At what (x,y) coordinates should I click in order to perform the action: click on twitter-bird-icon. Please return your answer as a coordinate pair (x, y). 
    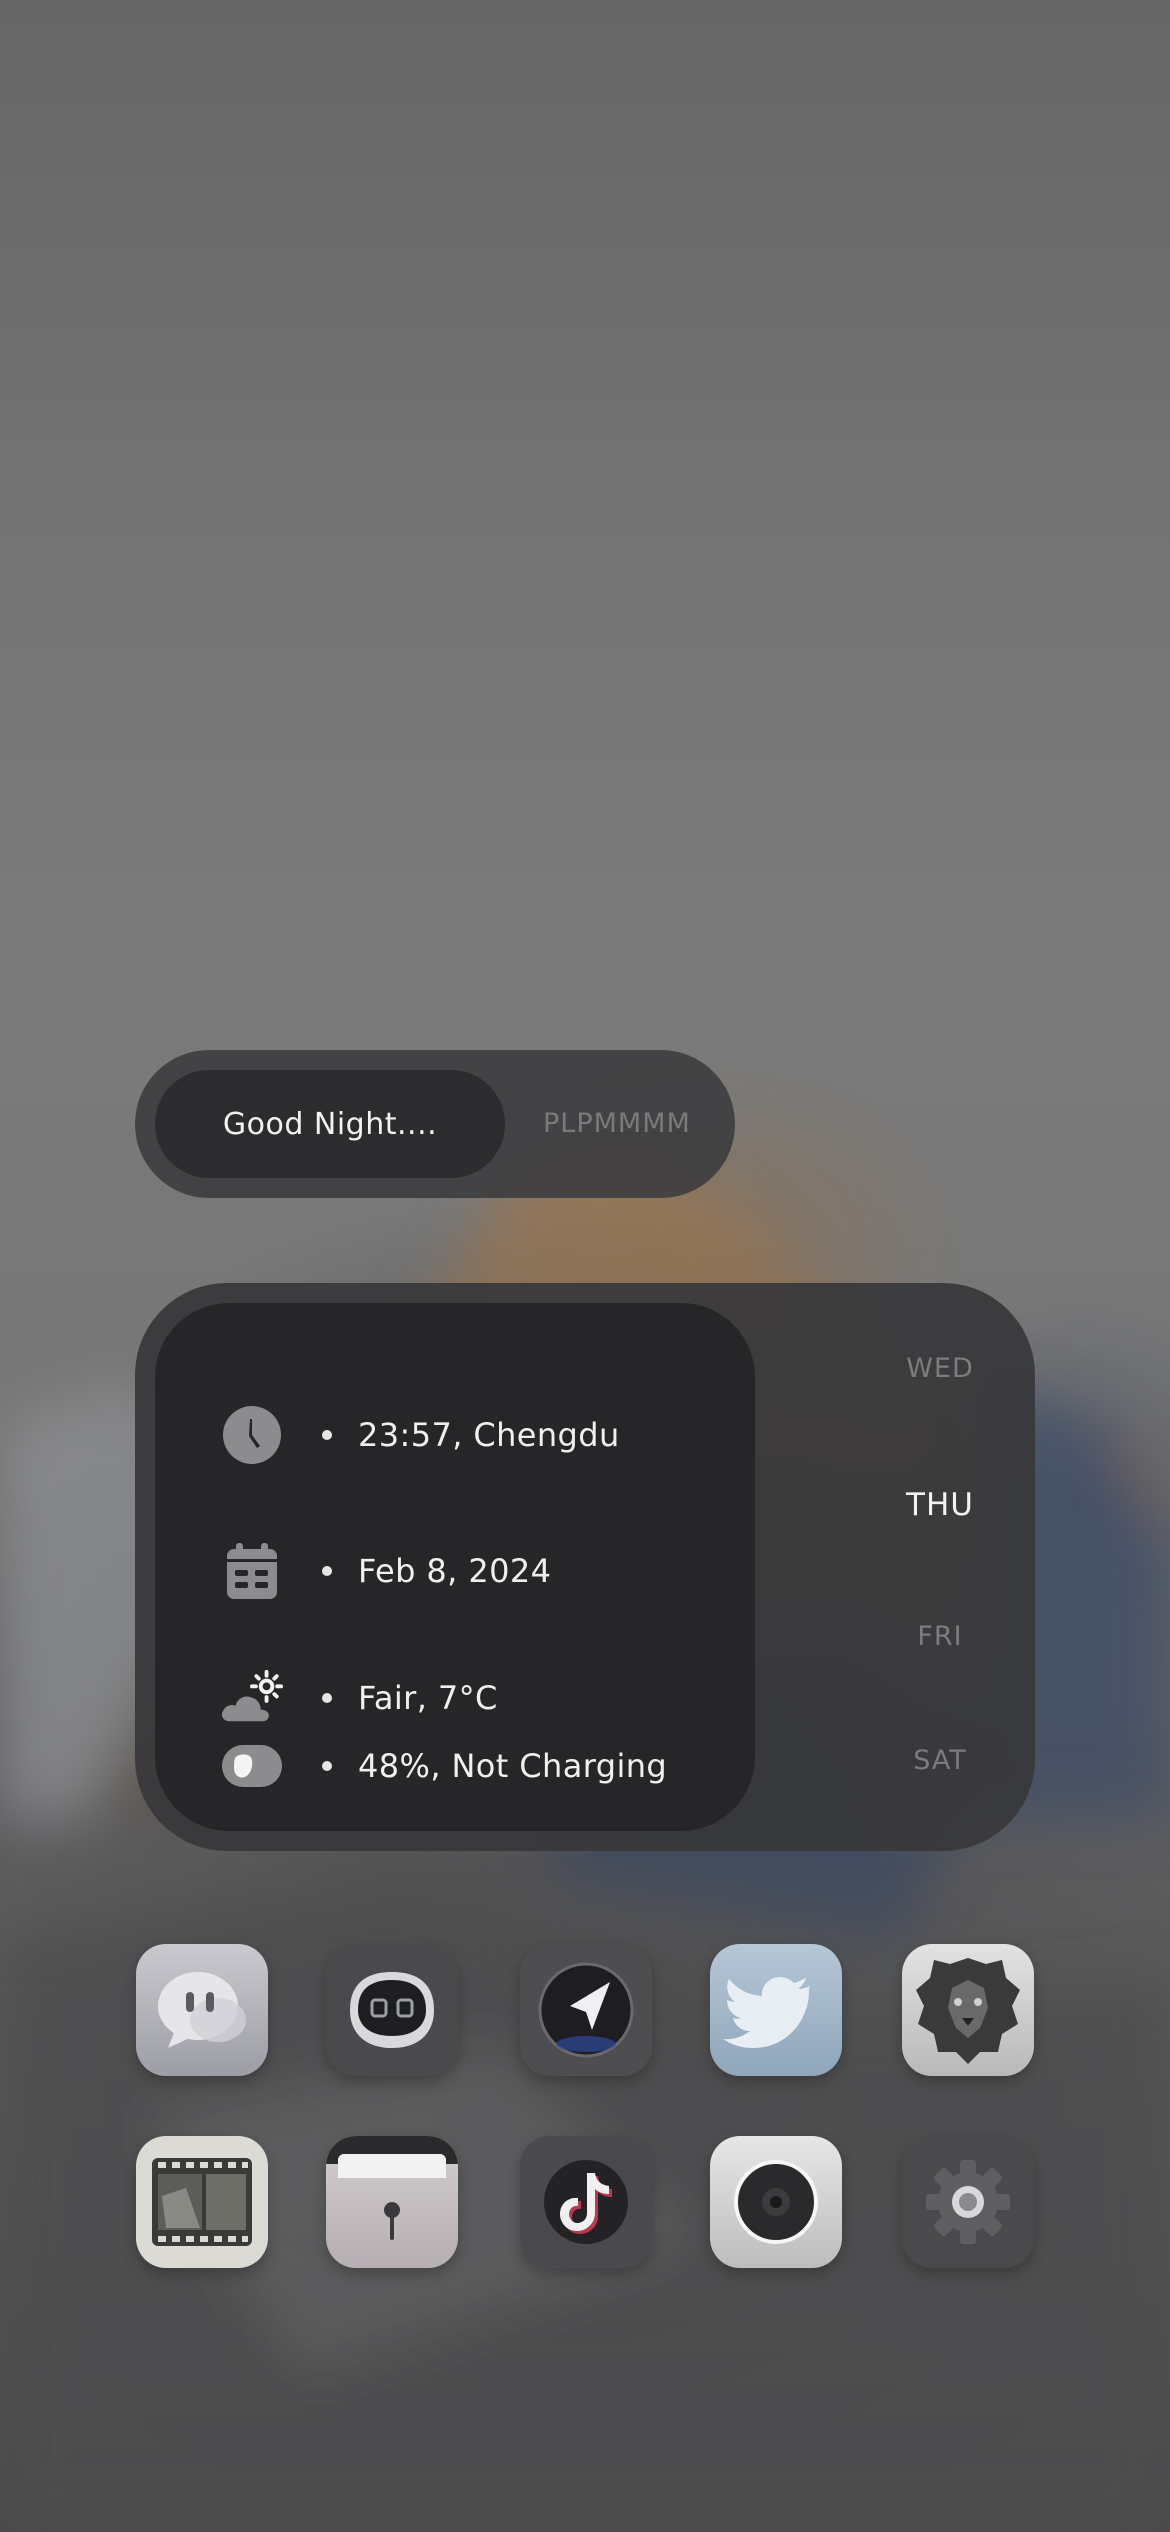
    Looking at the image, I should click on (776, 2010).